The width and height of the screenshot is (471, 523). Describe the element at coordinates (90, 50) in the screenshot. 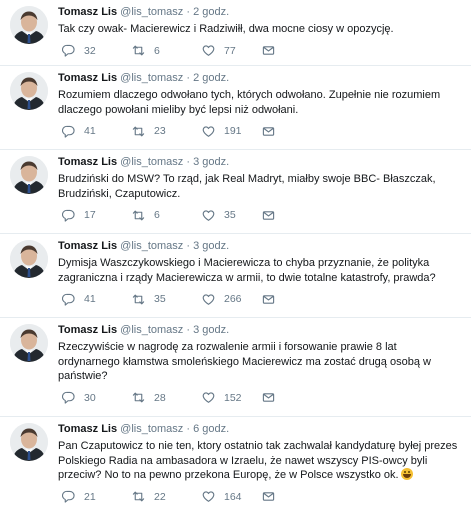

I see `reply-count: 32` at that location.